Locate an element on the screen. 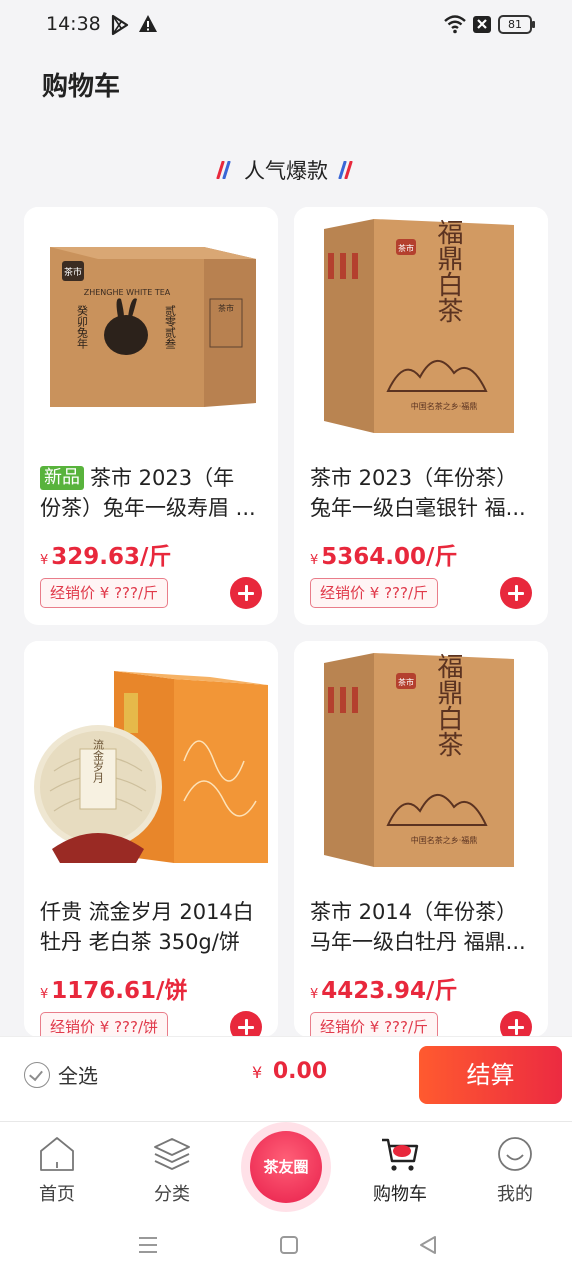 This screenshot has height=1280, width=572. battery-level: 81 is located at coordinates (515, 24).